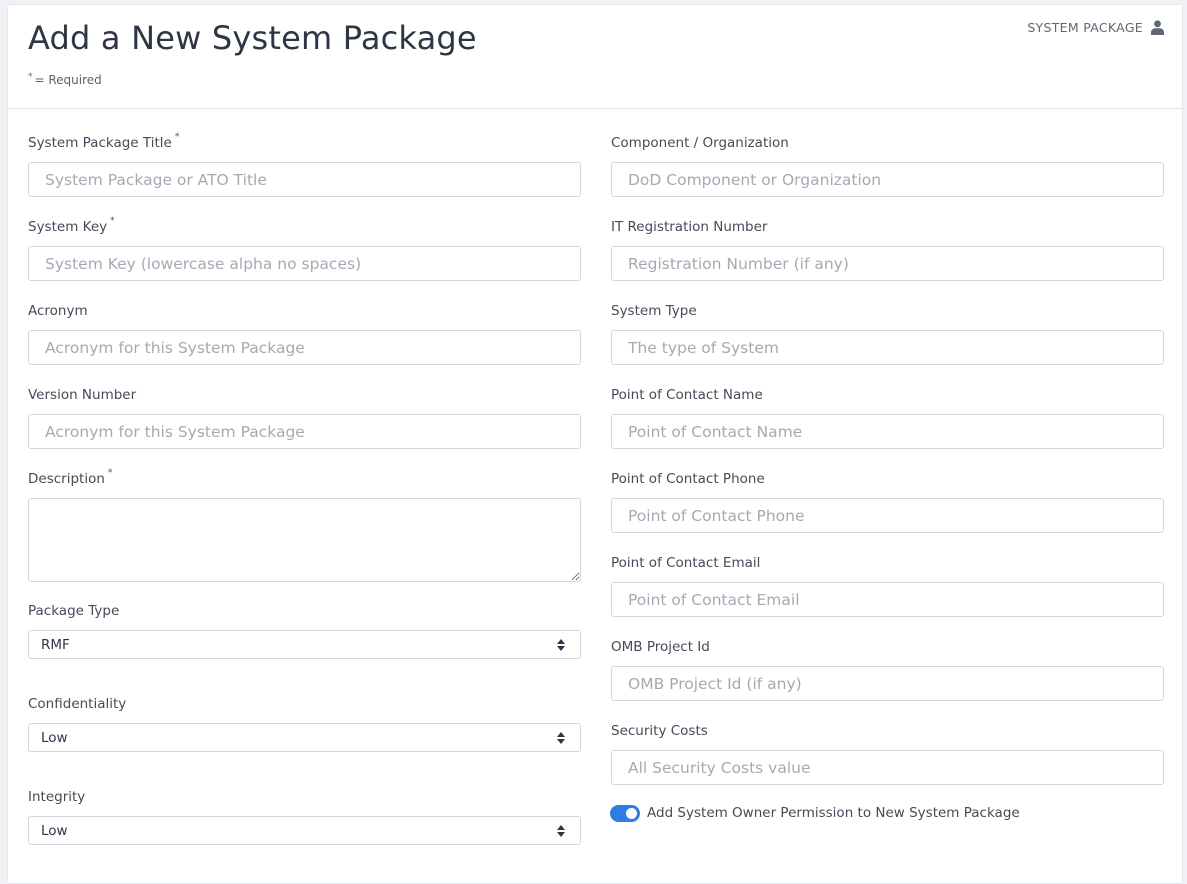 This screenshot has height=884, width=1187. What do you see at coordinates (55, 645) in the screenshot?
I see `package-type-value: RMF` at bounding box center [55, 645].